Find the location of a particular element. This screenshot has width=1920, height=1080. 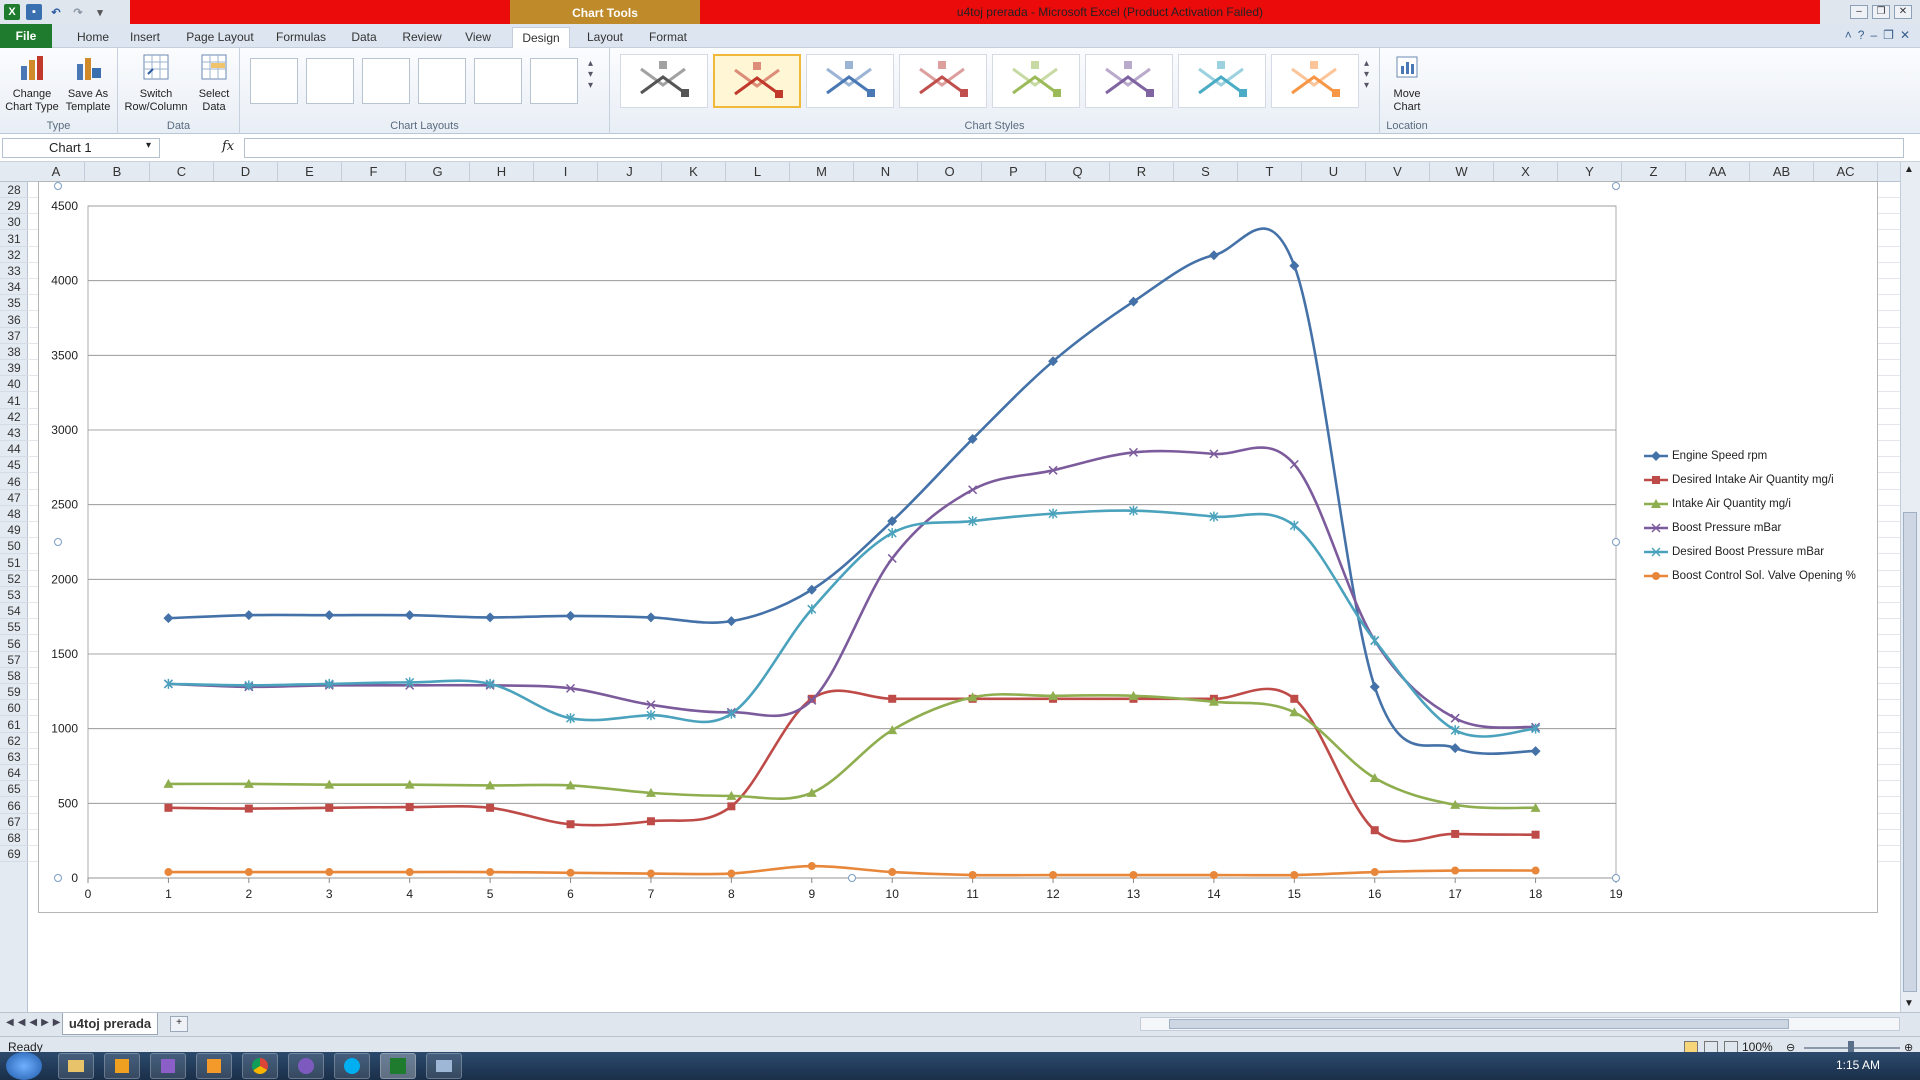

row-header-29: 29 is located at coordinates (14, 206).